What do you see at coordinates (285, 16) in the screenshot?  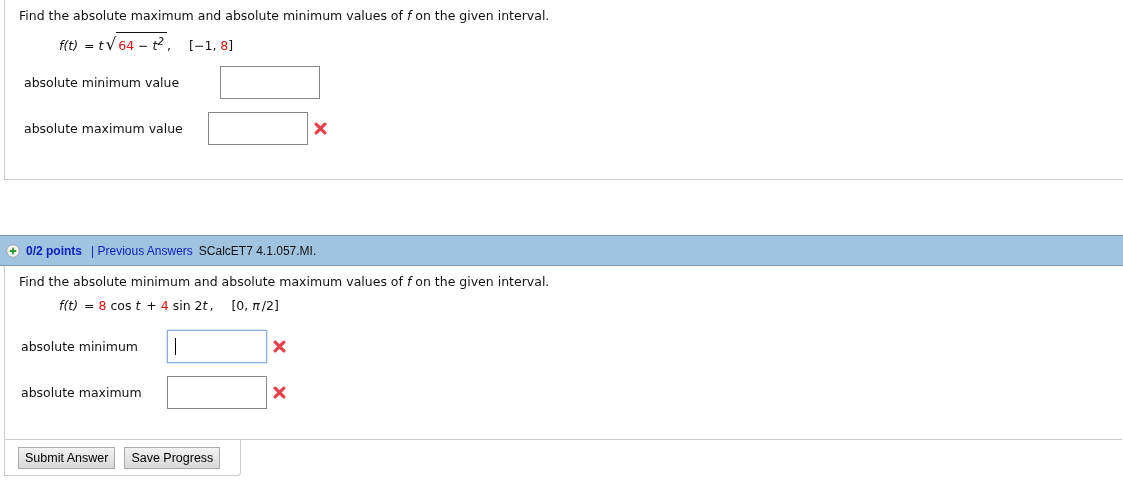 I see `question-text: Find the absolute maximum and absolute minimum values of f on the given interval.` at bounding box center [285, 16].